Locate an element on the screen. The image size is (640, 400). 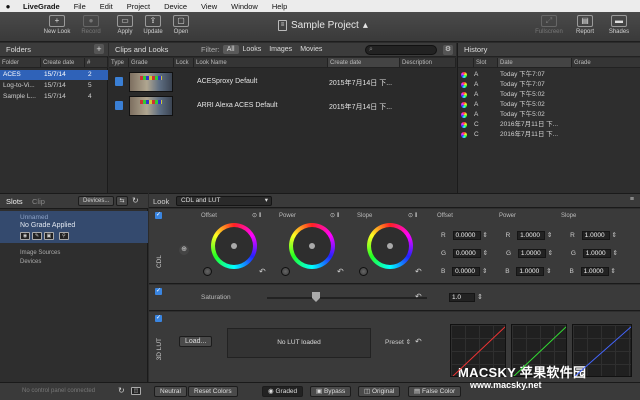
saturation-slider-handle is located at coordinates (316, 297).